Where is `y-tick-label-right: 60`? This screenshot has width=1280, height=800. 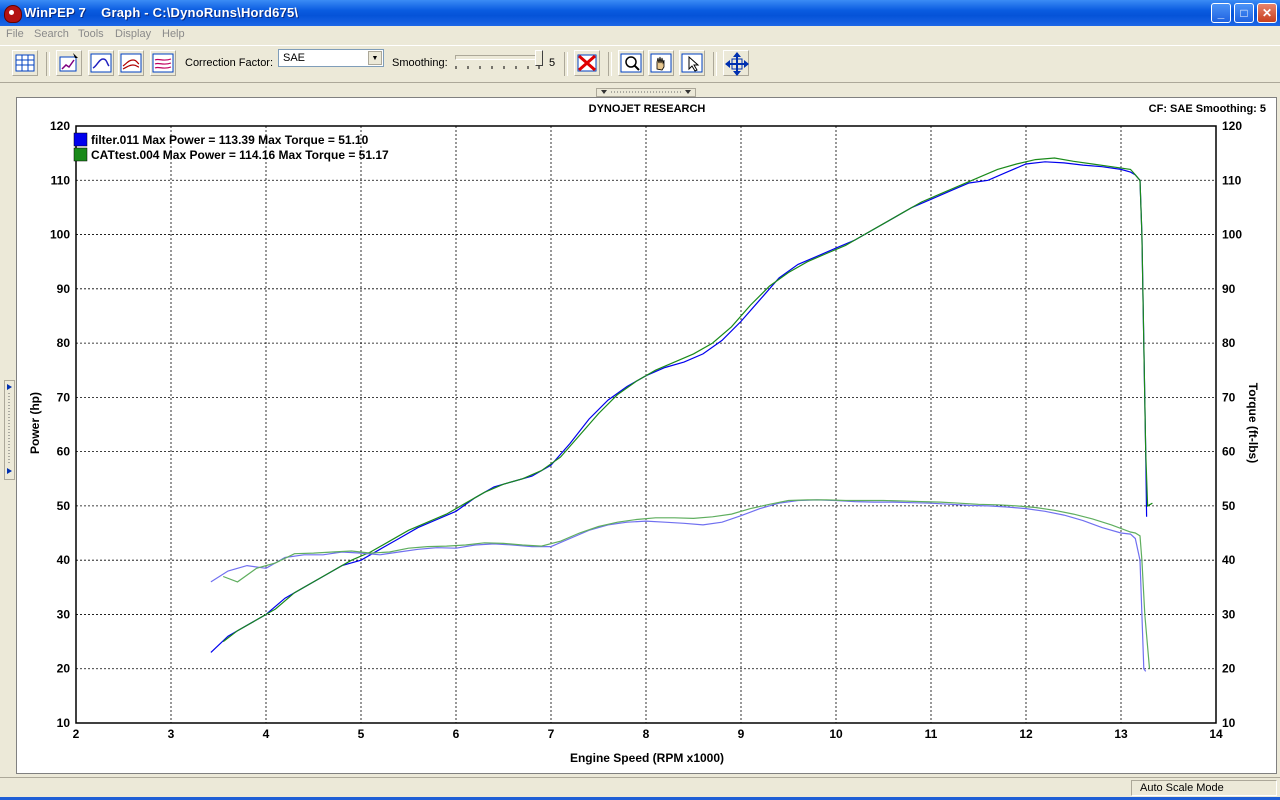
y-tick-label-right: 60 is located at coordinates (1229, 452).